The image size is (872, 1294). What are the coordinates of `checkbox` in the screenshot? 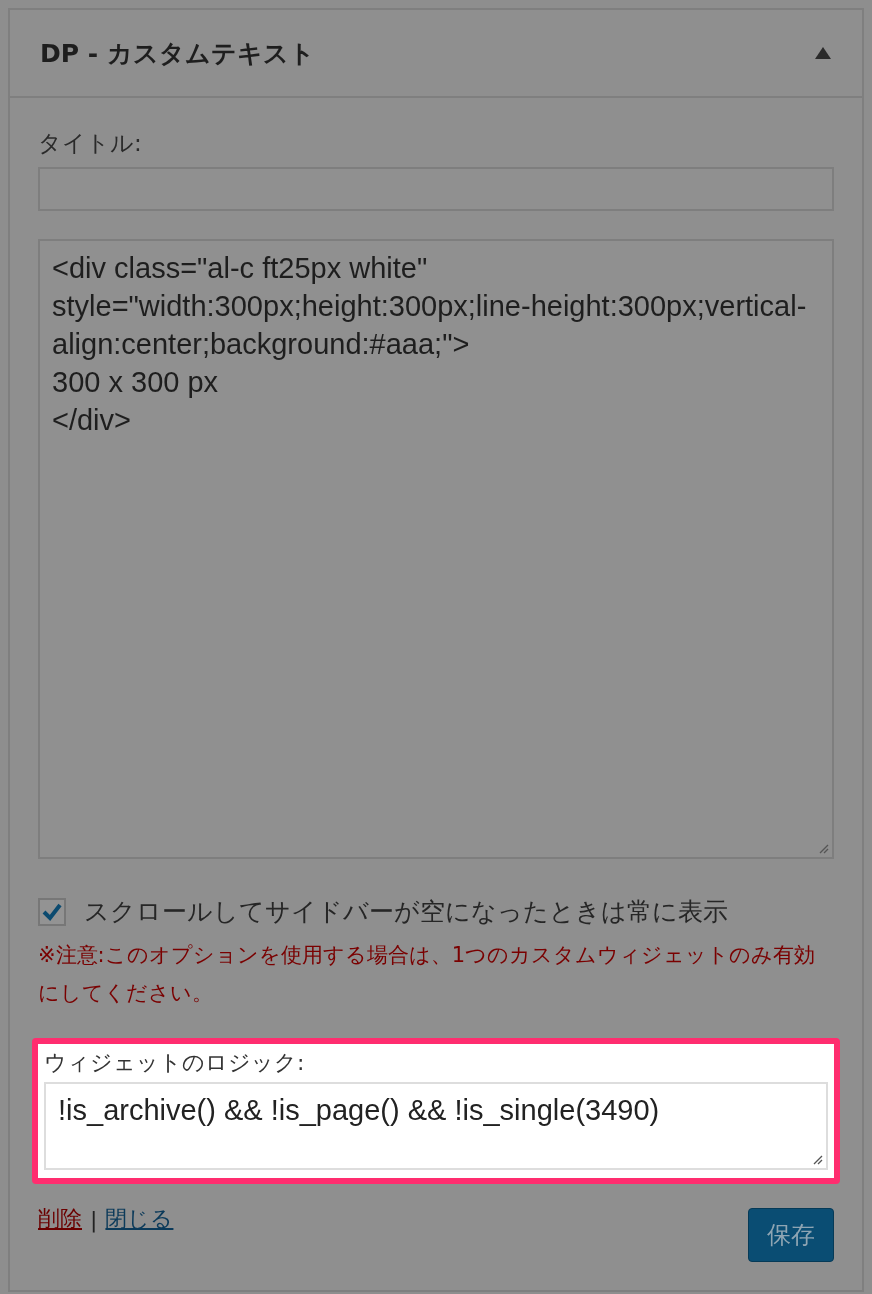 It's located at (52, 911).